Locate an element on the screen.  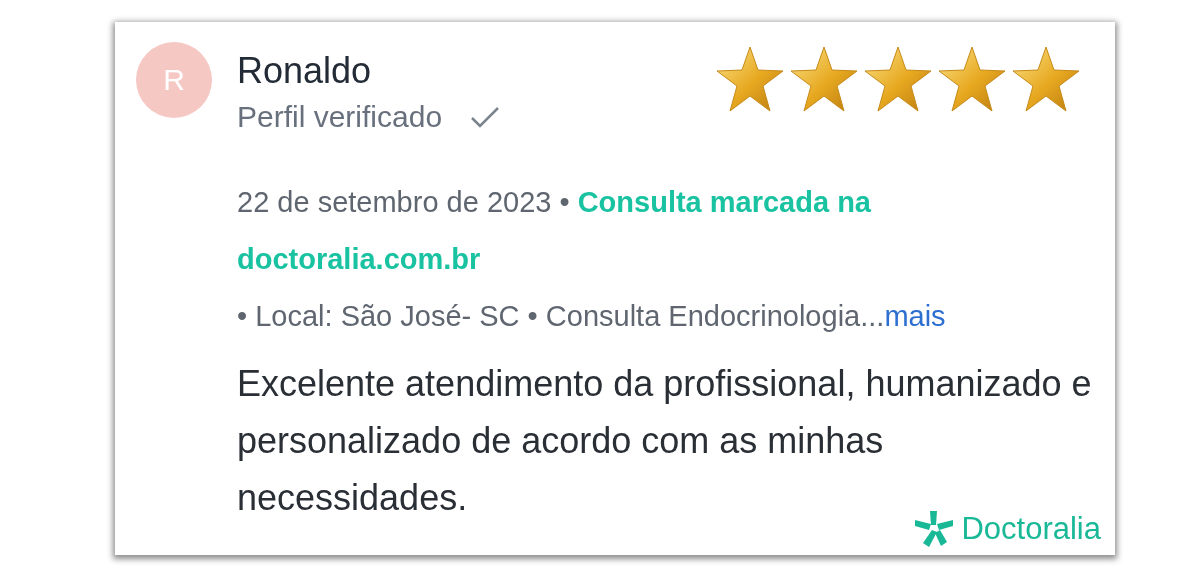
author-name: Ronaldo is located at coordinates (305, 71).